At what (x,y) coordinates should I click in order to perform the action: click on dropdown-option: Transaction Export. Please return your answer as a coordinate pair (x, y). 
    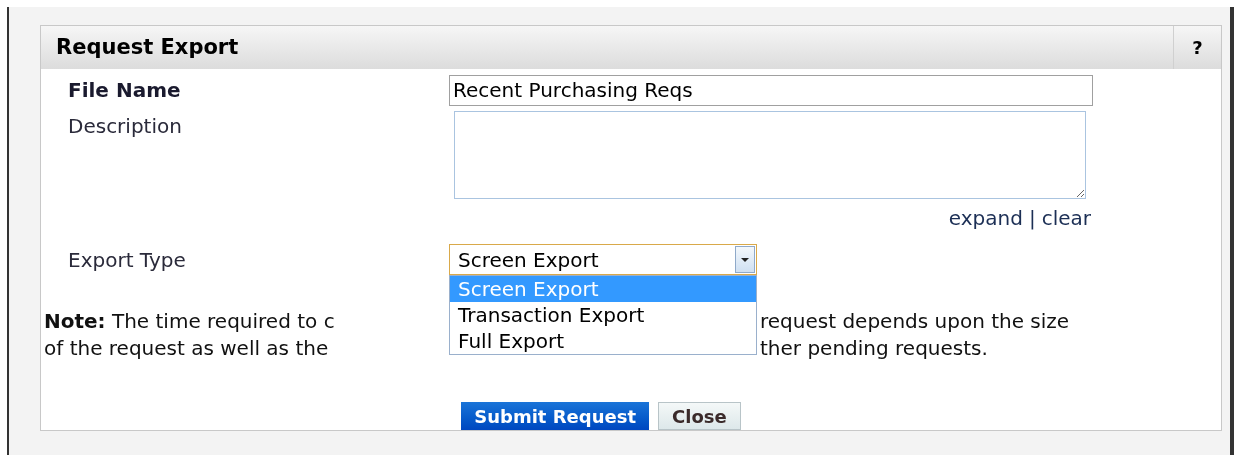
    Looking at the image, I should click on (603, 315).